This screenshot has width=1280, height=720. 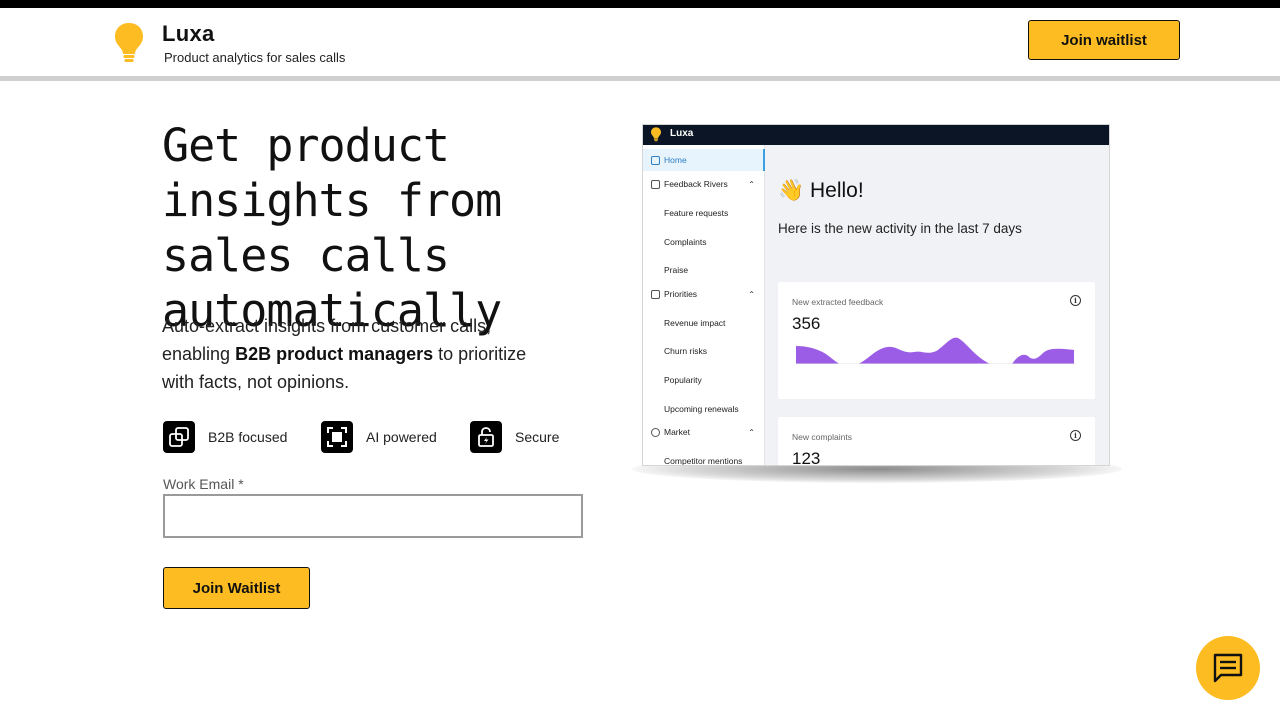 I want to click on stat-card-complaints: New complaints 123 i, so click(x=936, y=441).